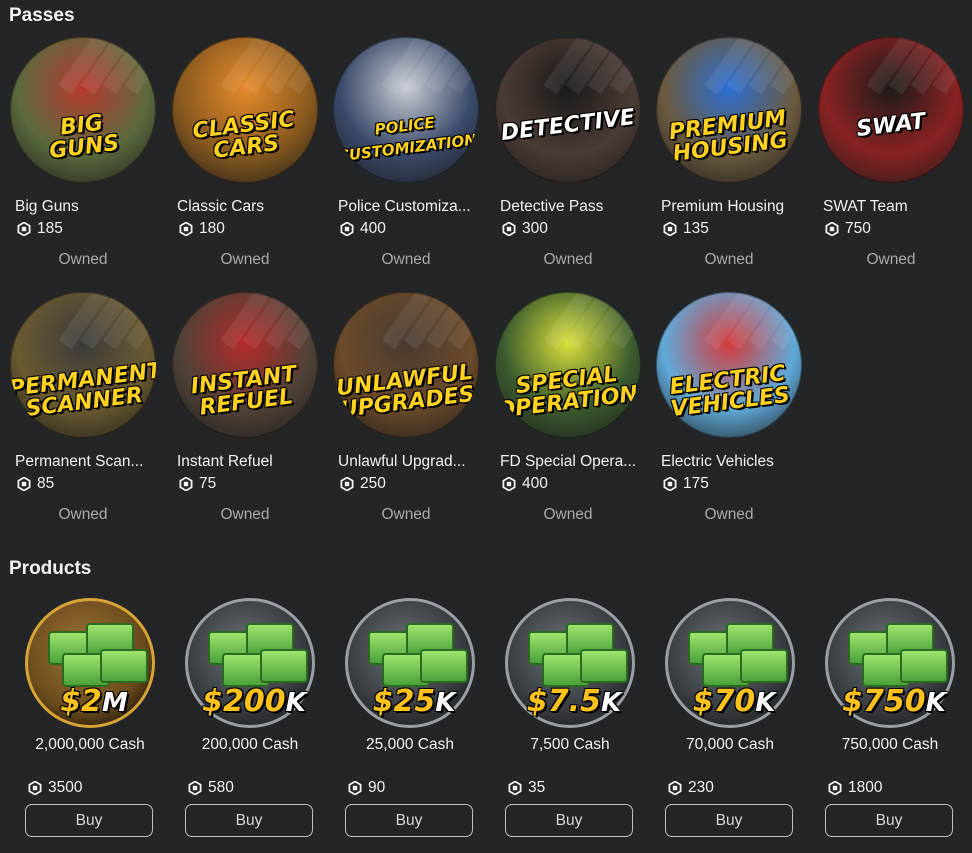  I want to click on pass-name: Big Guns, so click(85, 207).